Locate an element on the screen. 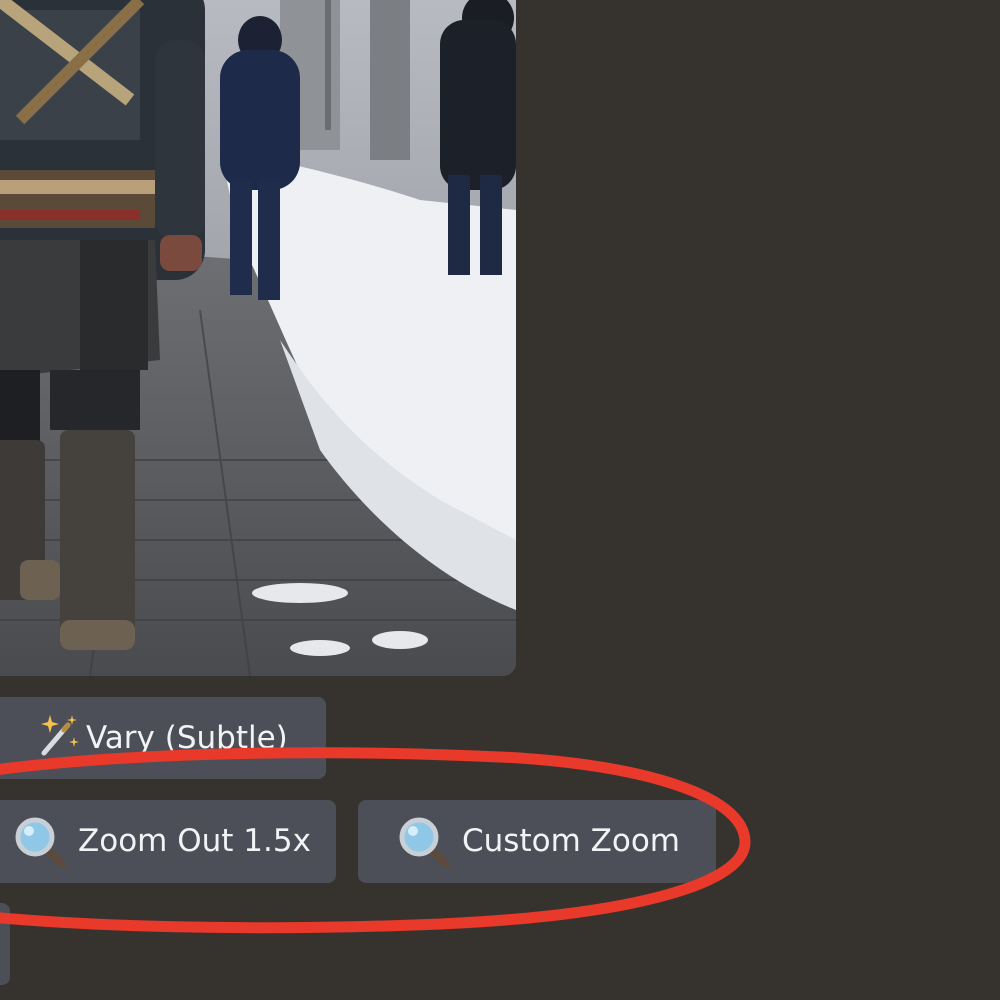 This screenshot has width=1000, height=1000. custom-zoom-label: Custom Zoom is located at coordinates (571, 841).